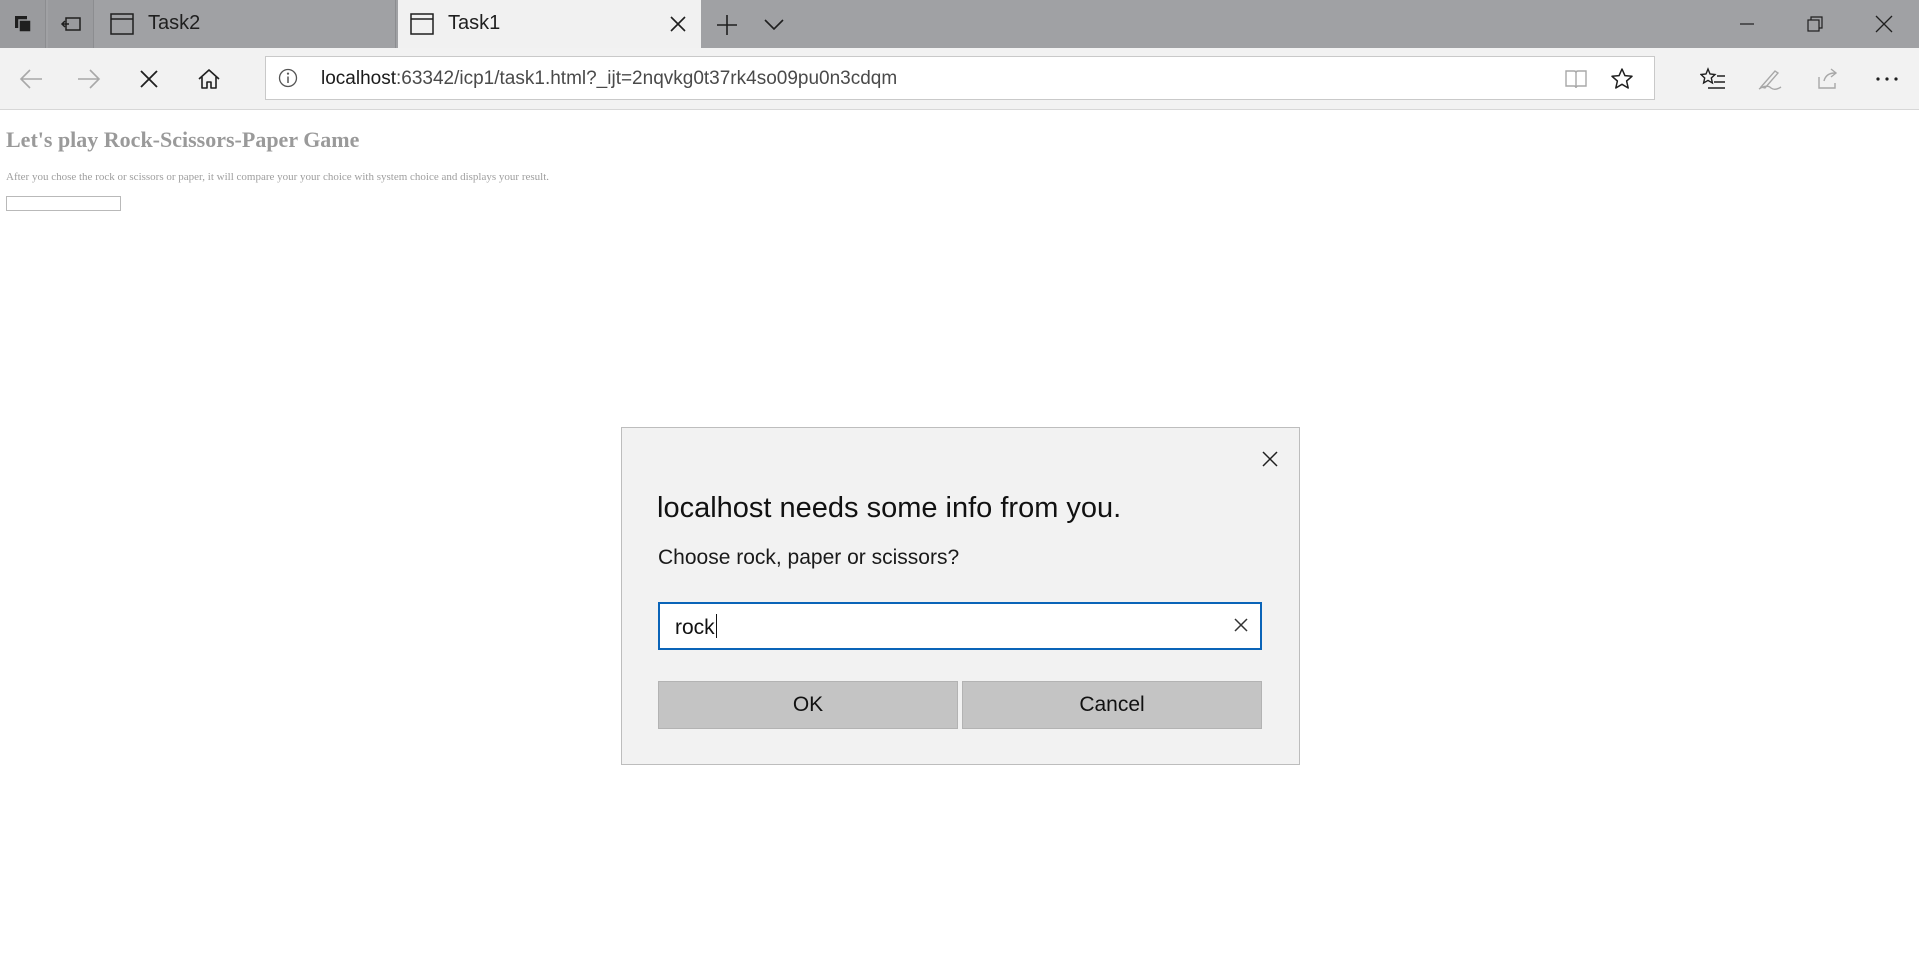 The height and width of the screenshot is (953, 1919). What do you see at coordinates (1112, 705) in the screenshot?
I see `cancel-button: Cancel` at bounding box center [1112, 705].